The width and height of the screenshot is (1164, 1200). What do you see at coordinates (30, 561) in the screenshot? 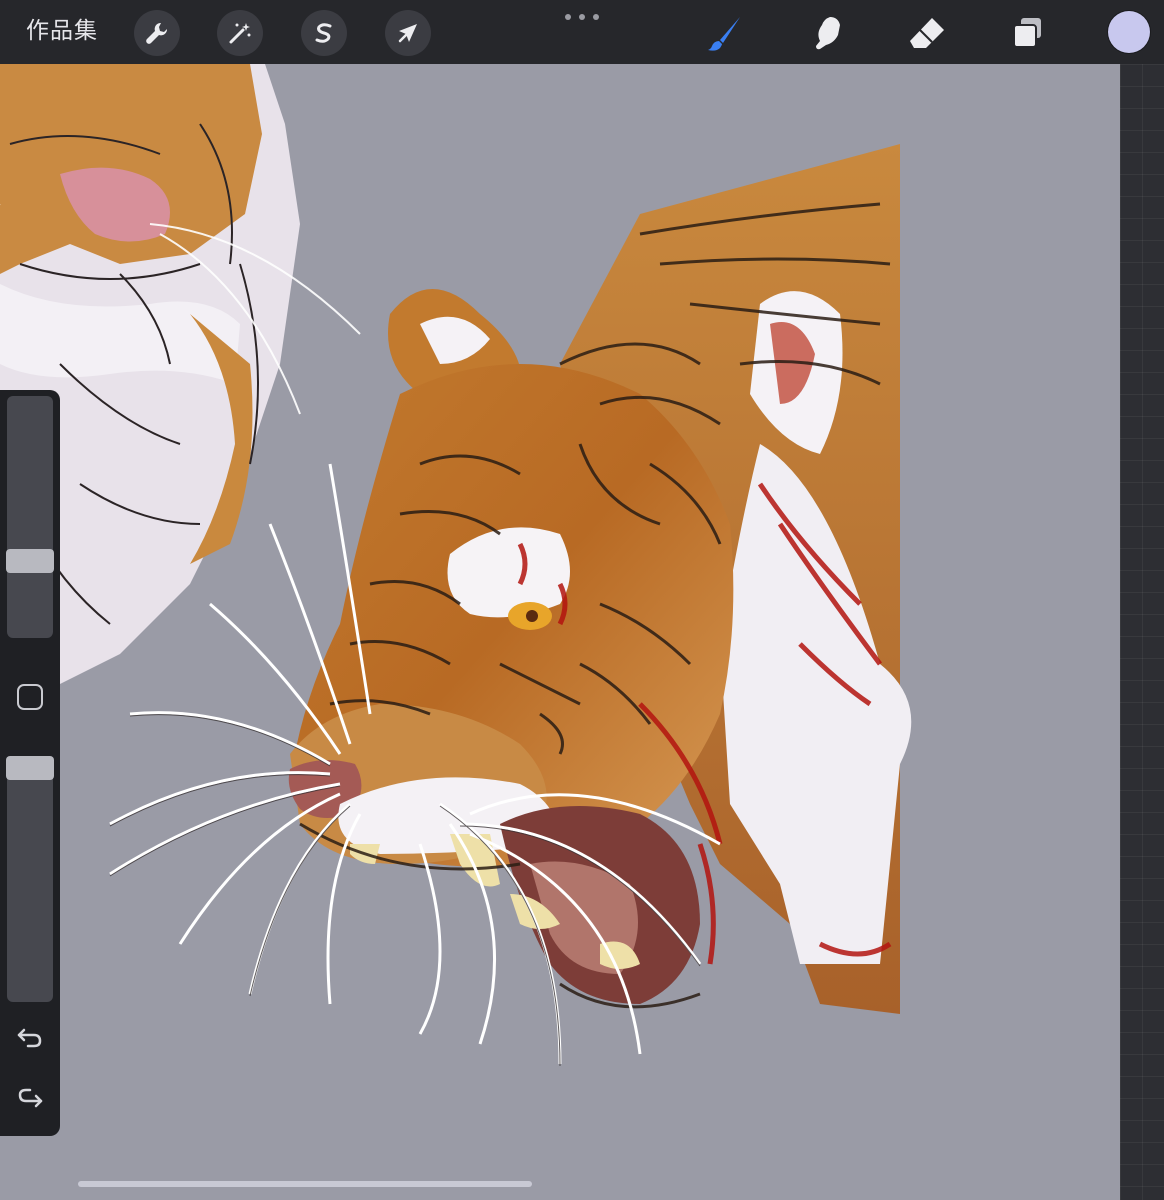
I see `brush-size-thumb` at bounding box center [30, 561].